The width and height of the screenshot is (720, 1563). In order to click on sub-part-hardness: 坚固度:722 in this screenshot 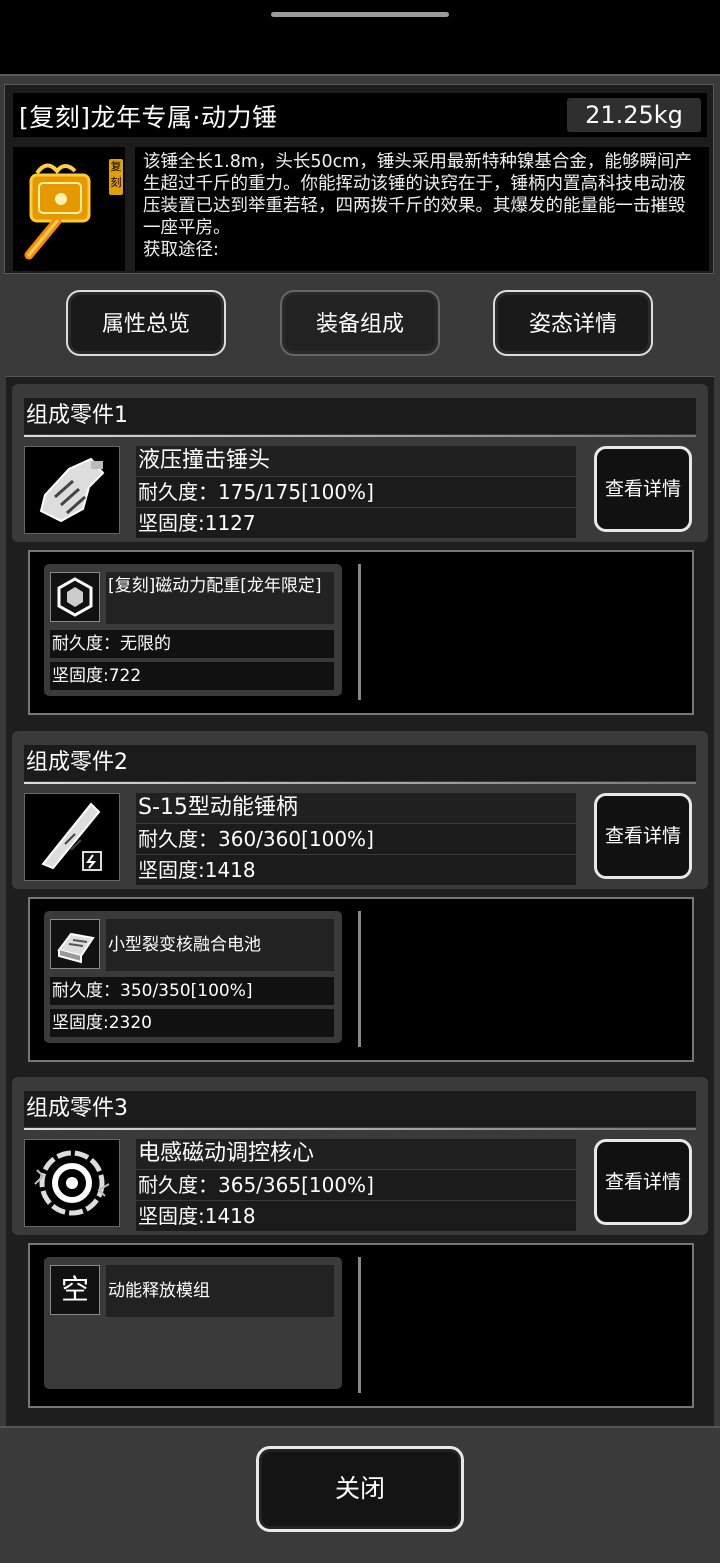, I will do `click(192, 676)`.